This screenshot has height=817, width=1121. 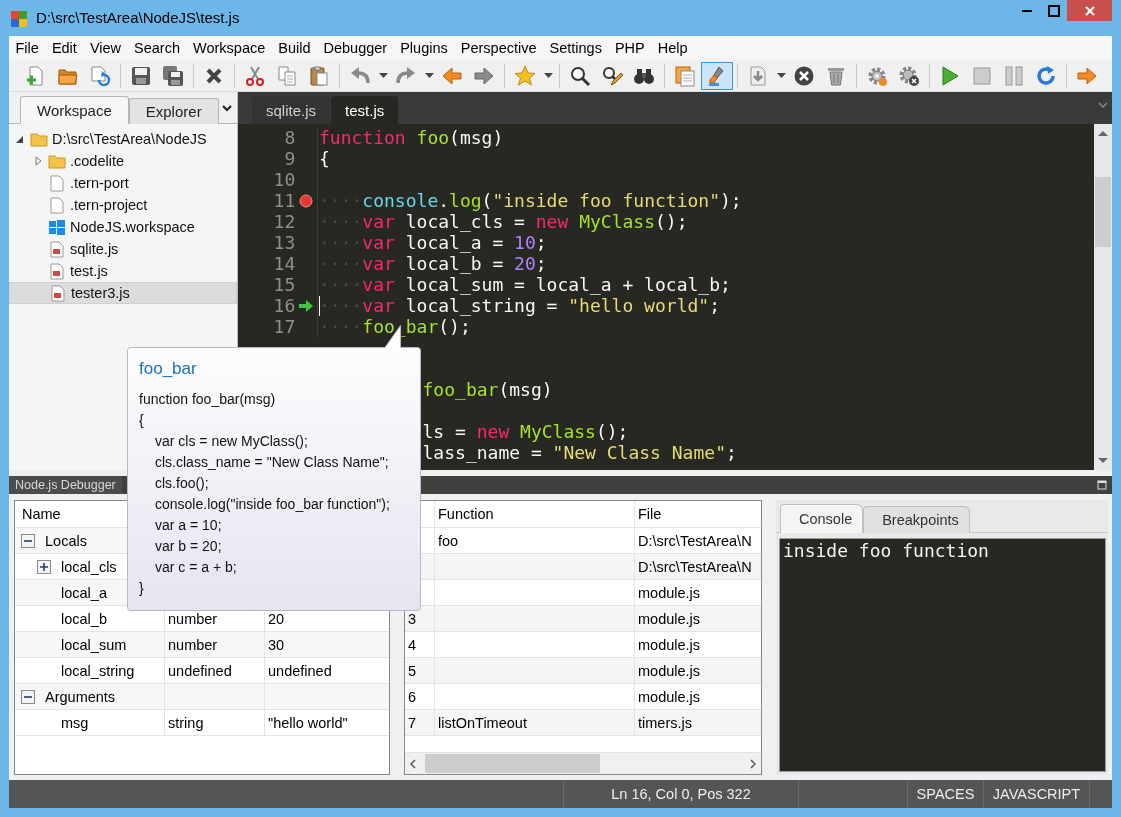 I want to click on copy-icon, so click(x=287, y=75).